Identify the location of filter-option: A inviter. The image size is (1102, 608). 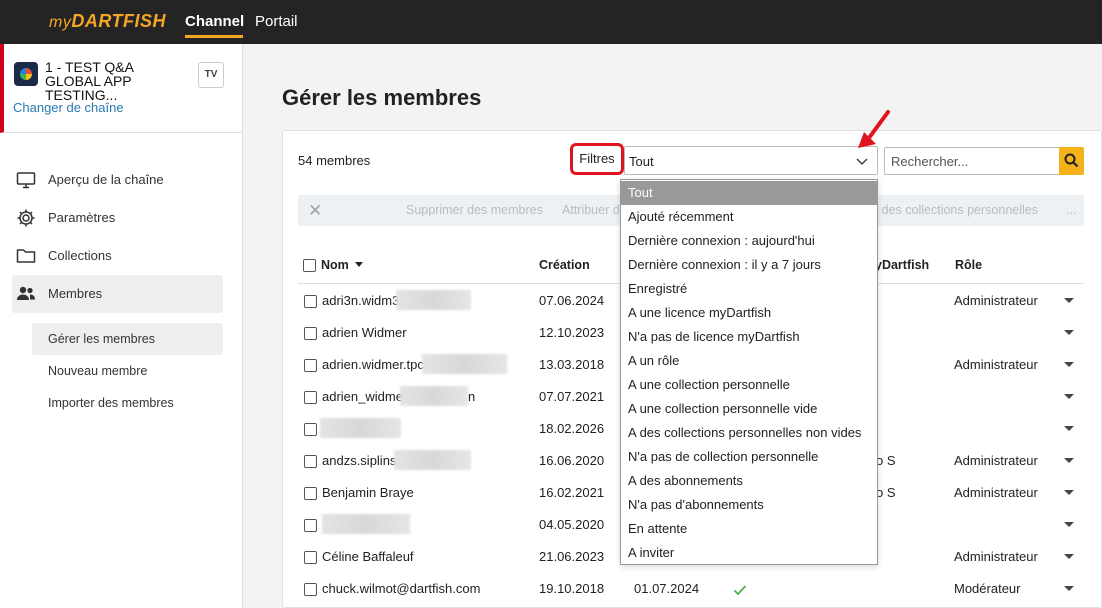
(749, 553).